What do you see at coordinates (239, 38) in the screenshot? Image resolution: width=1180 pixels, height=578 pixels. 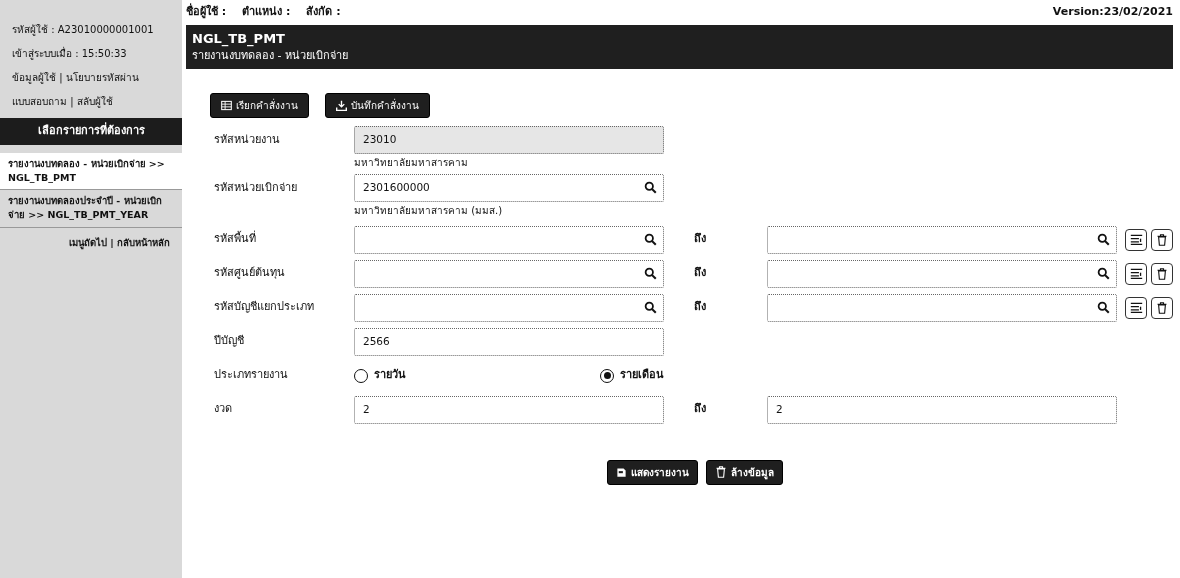 I see `page-code: NGL_TB_PMT` at bounding box center [239, 38].